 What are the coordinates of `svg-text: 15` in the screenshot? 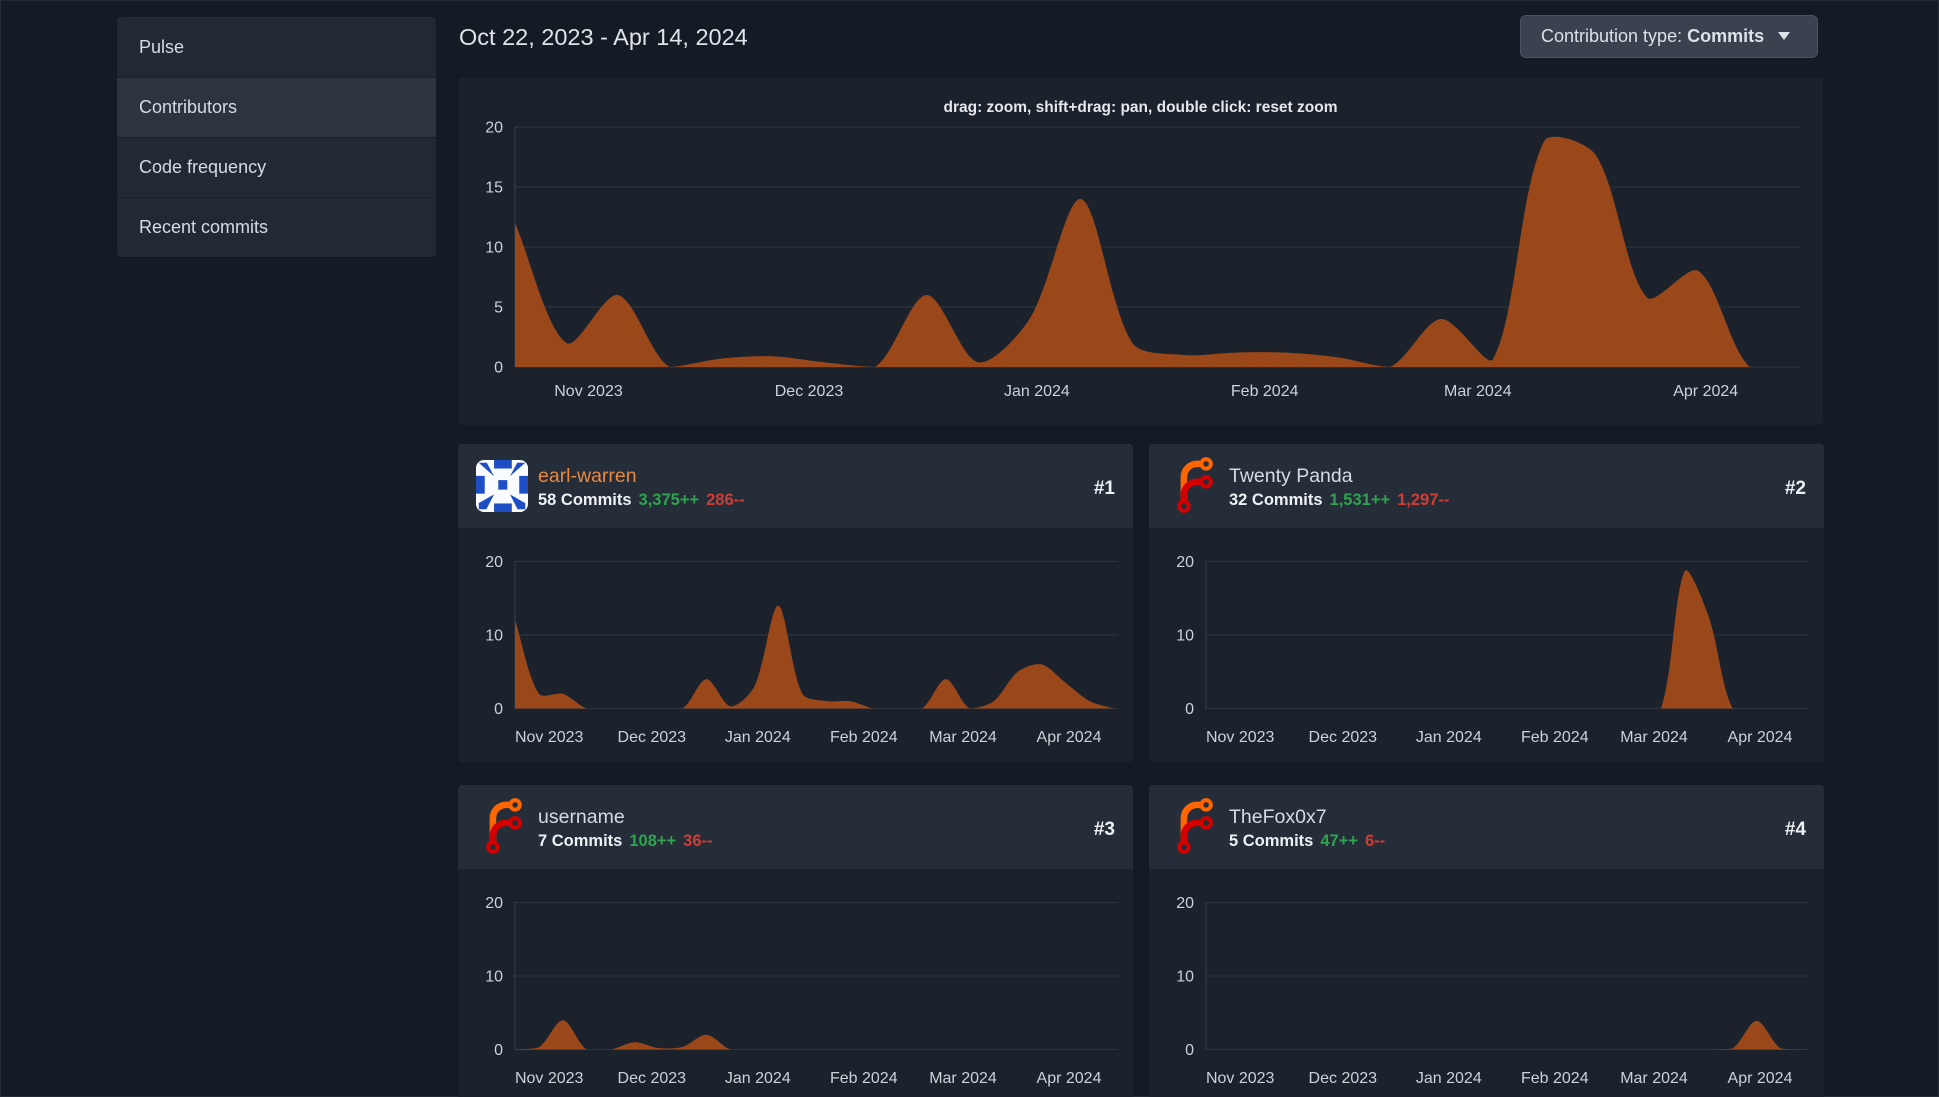 It's located at (494, 188).